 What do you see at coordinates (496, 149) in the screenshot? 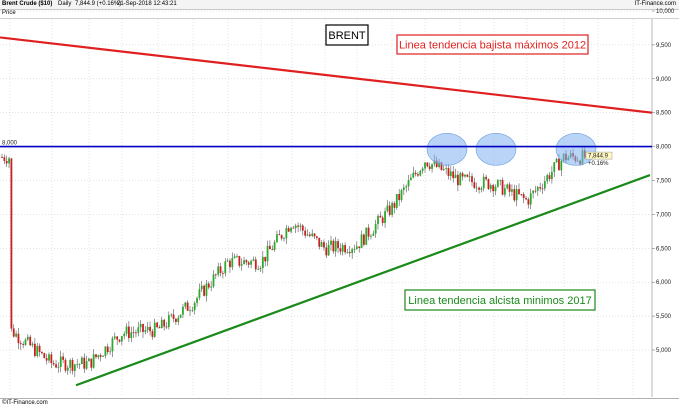
I see `peak-highlight-ellipse` at bounding box center [496, 149].